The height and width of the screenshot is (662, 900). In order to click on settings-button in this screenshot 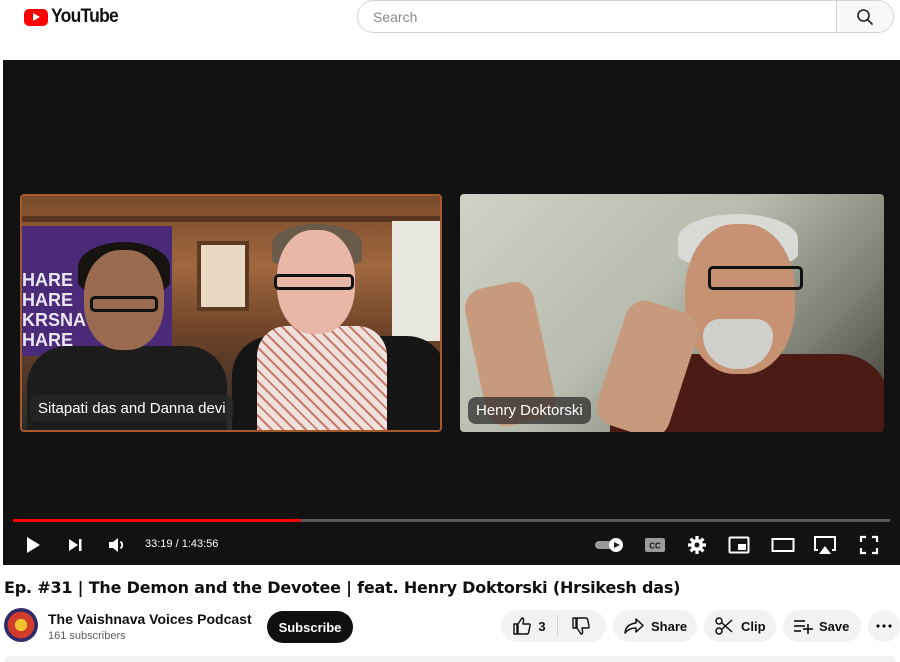, I will do `click(697, 545)`.